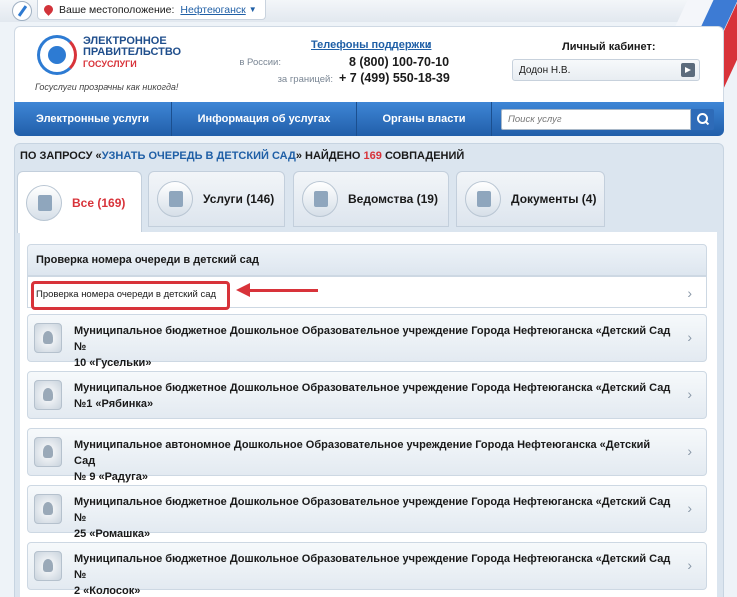 This screenshot has width=737, height=597. I want to click on location-selector: Ваше местоположение: Нефтеюганск ▼, so click(151, 10).